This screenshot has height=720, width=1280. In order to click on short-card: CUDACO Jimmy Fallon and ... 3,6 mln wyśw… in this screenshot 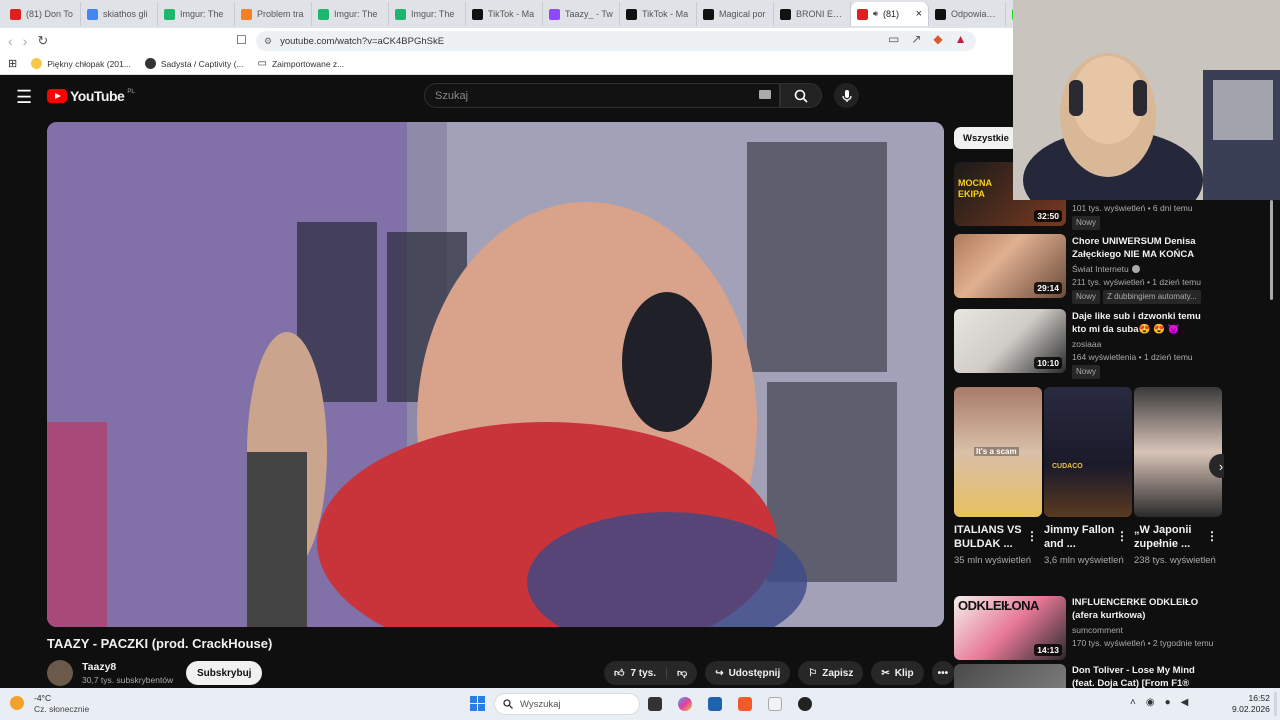, I will do `click(1088, 477)`.